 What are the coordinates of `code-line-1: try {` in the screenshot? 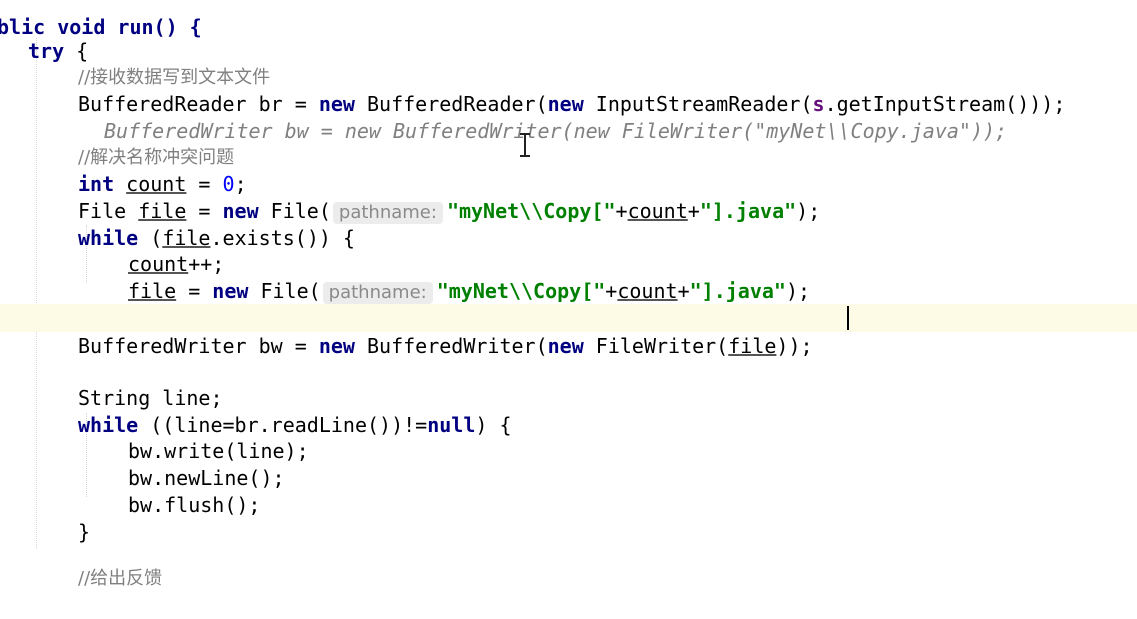 It's located at (568, 37).